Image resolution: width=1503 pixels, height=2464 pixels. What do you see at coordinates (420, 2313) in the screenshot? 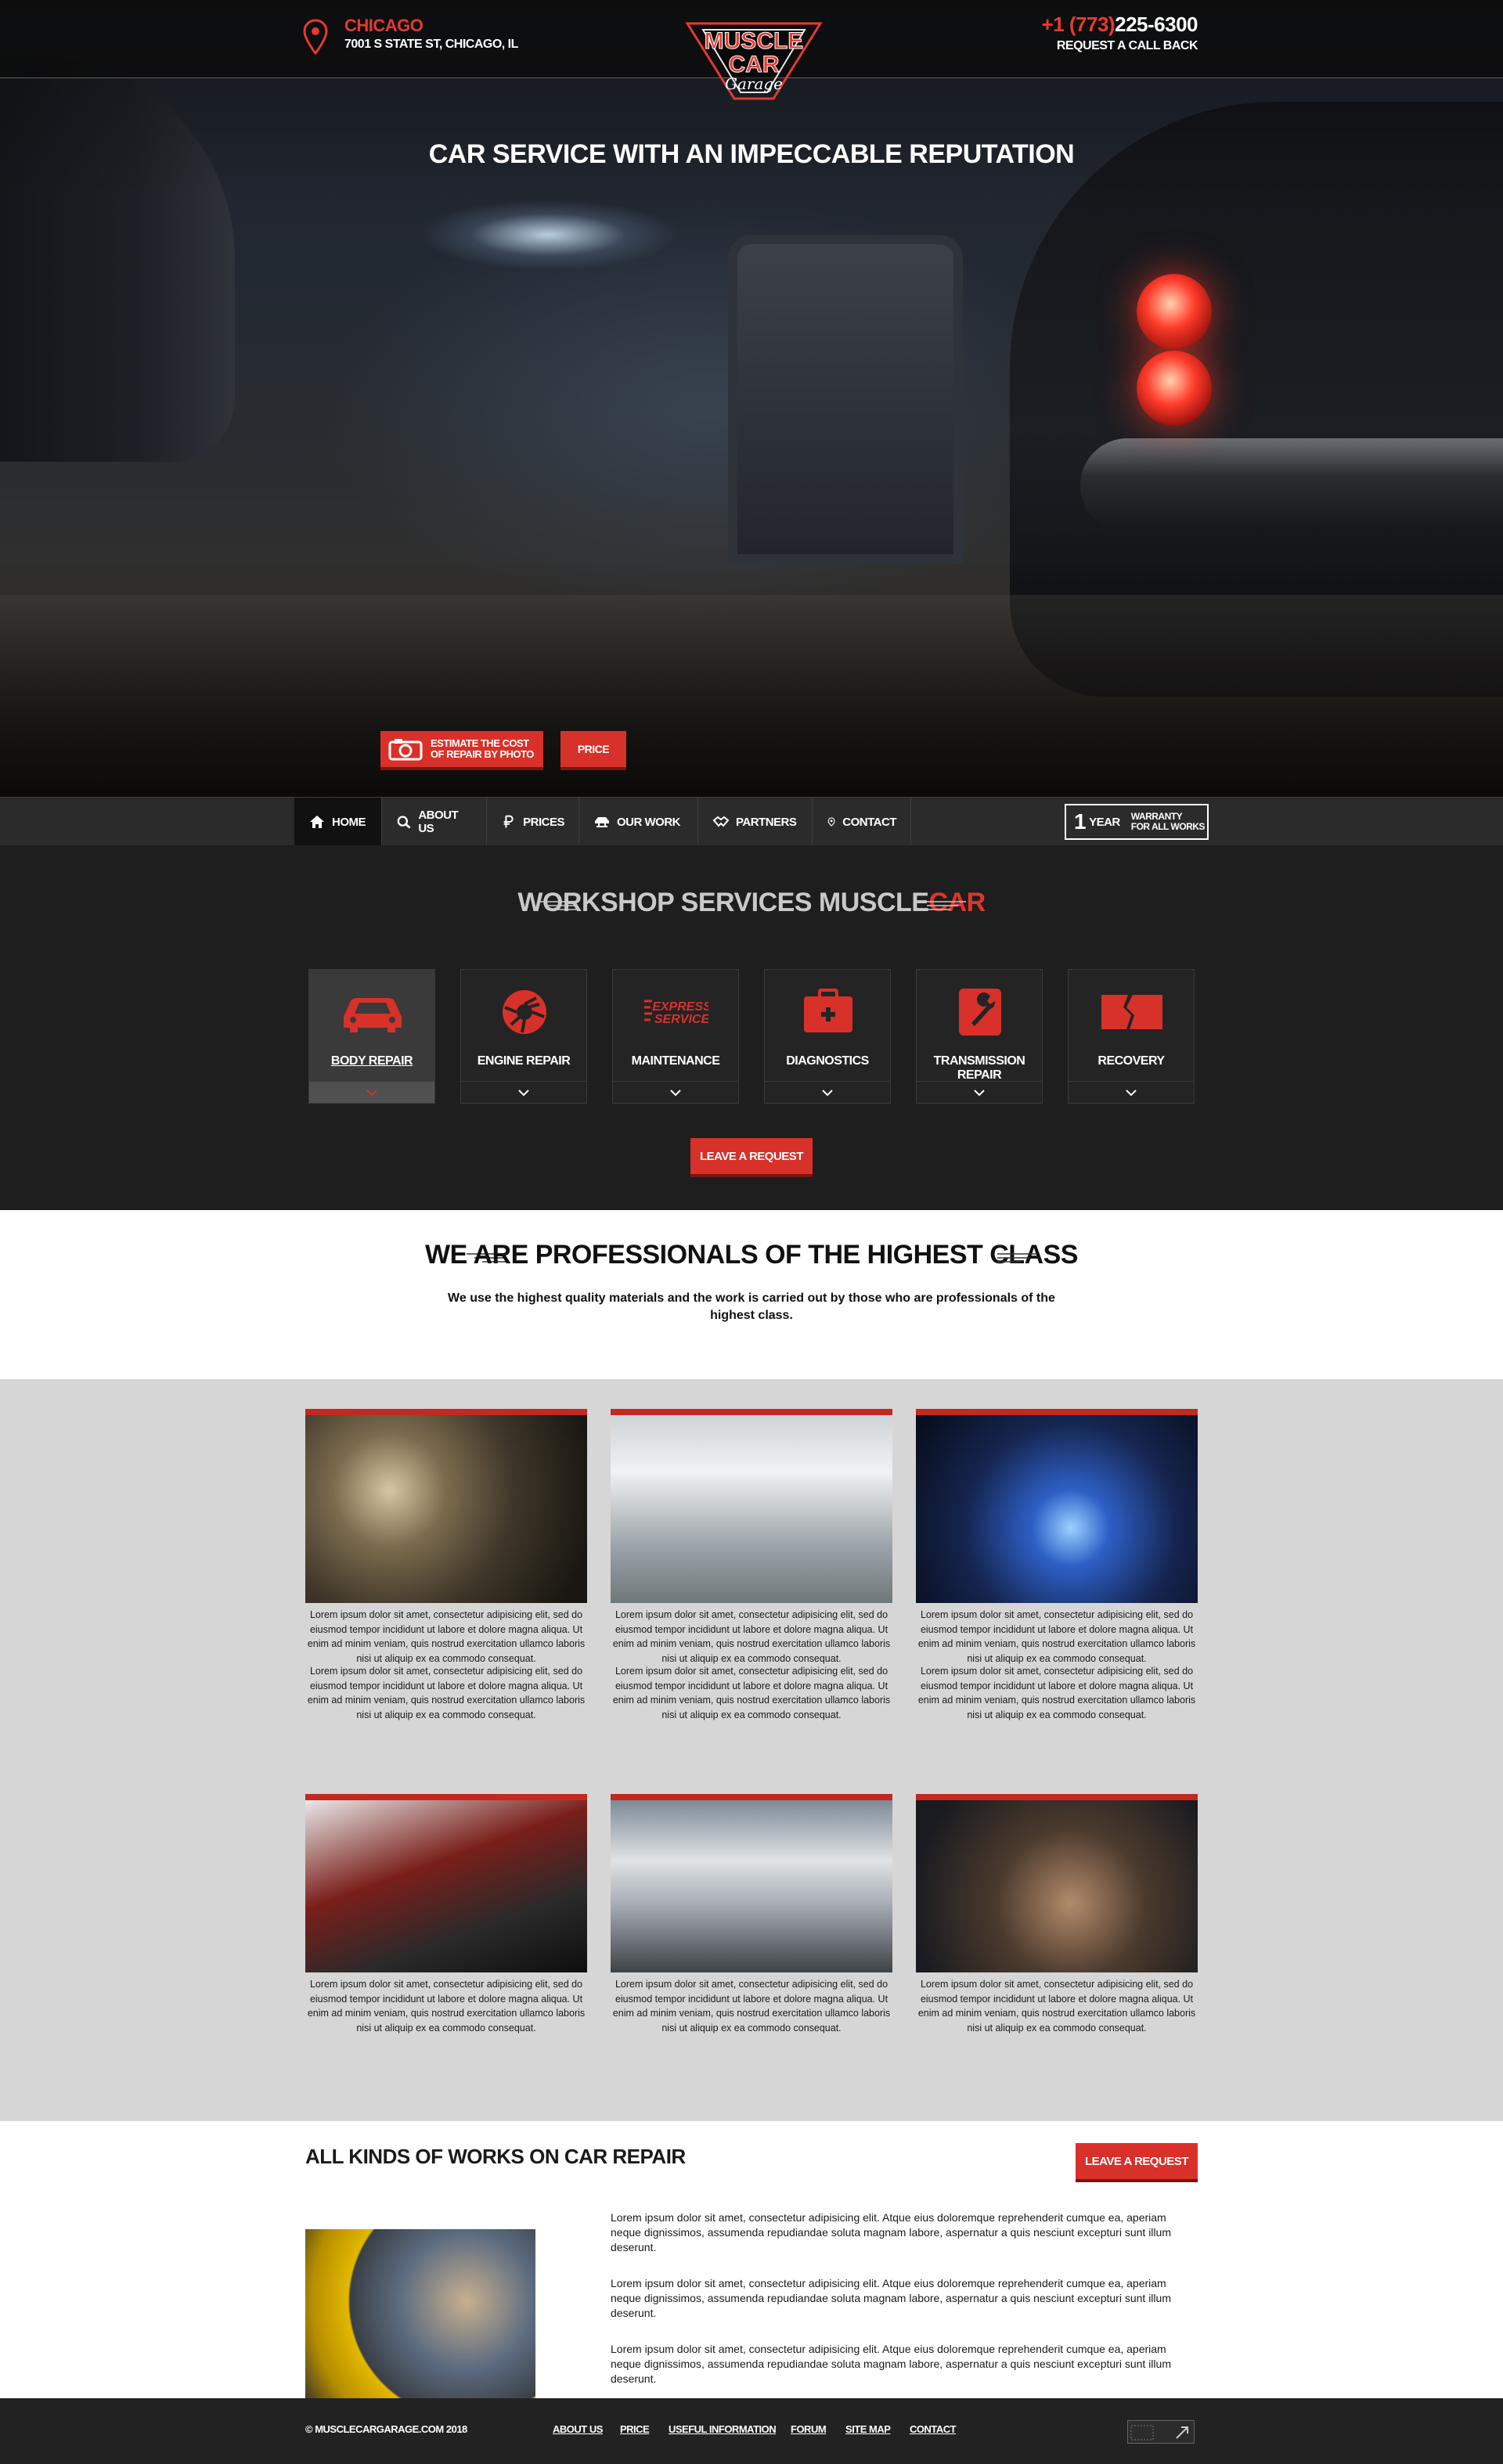
I see `mechanic-photo` at bounding box center [420, 2313].